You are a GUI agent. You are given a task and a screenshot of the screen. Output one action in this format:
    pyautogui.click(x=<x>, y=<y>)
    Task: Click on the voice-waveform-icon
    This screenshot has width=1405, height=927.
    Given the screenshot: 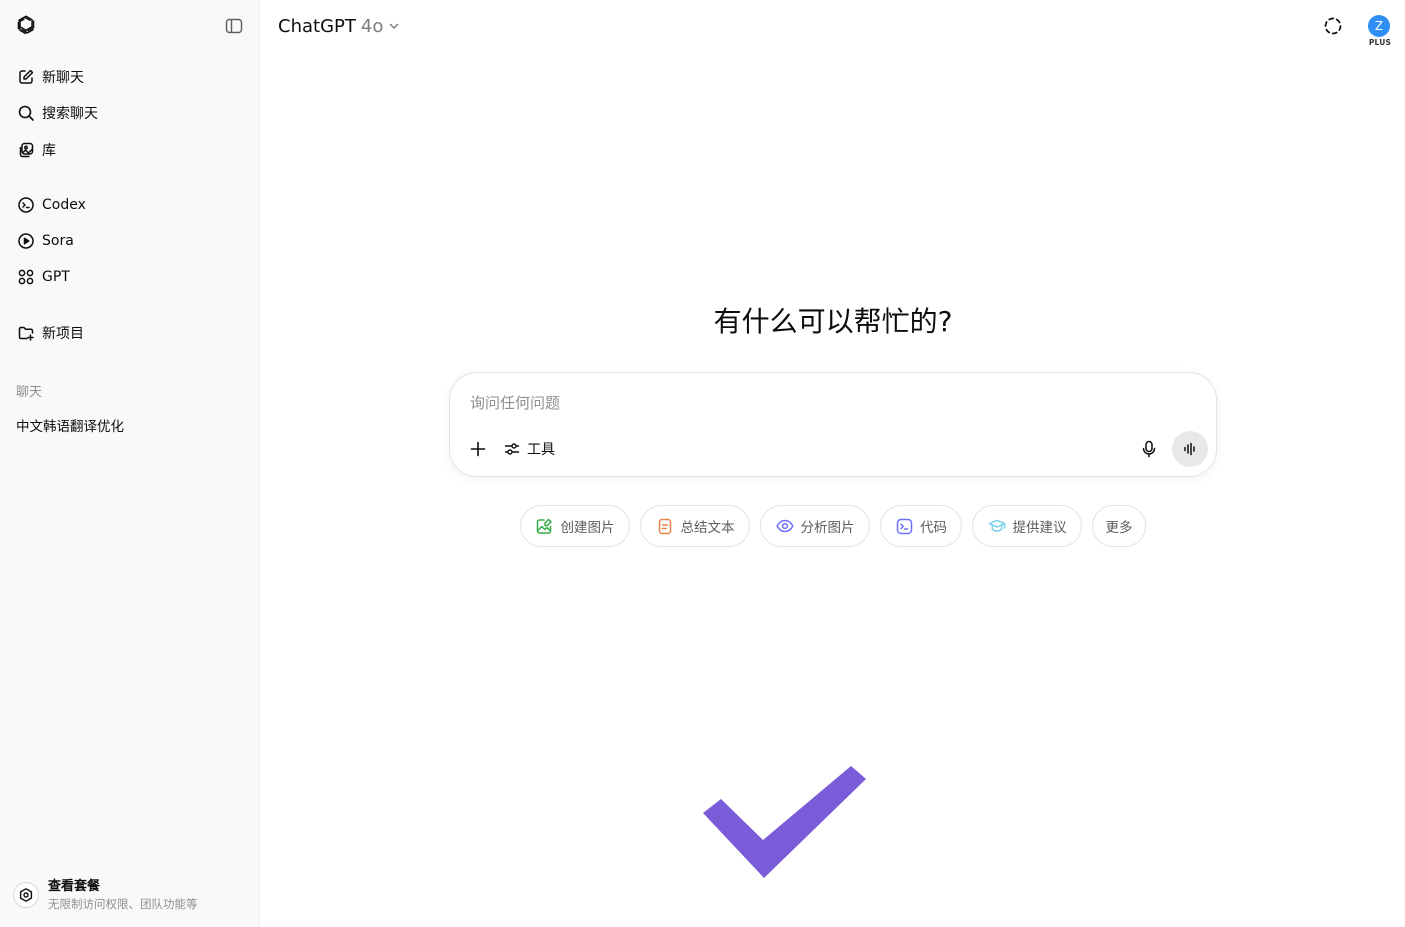 What is the action you would take?
    pyautogui.click(x=1189, y=449)
    